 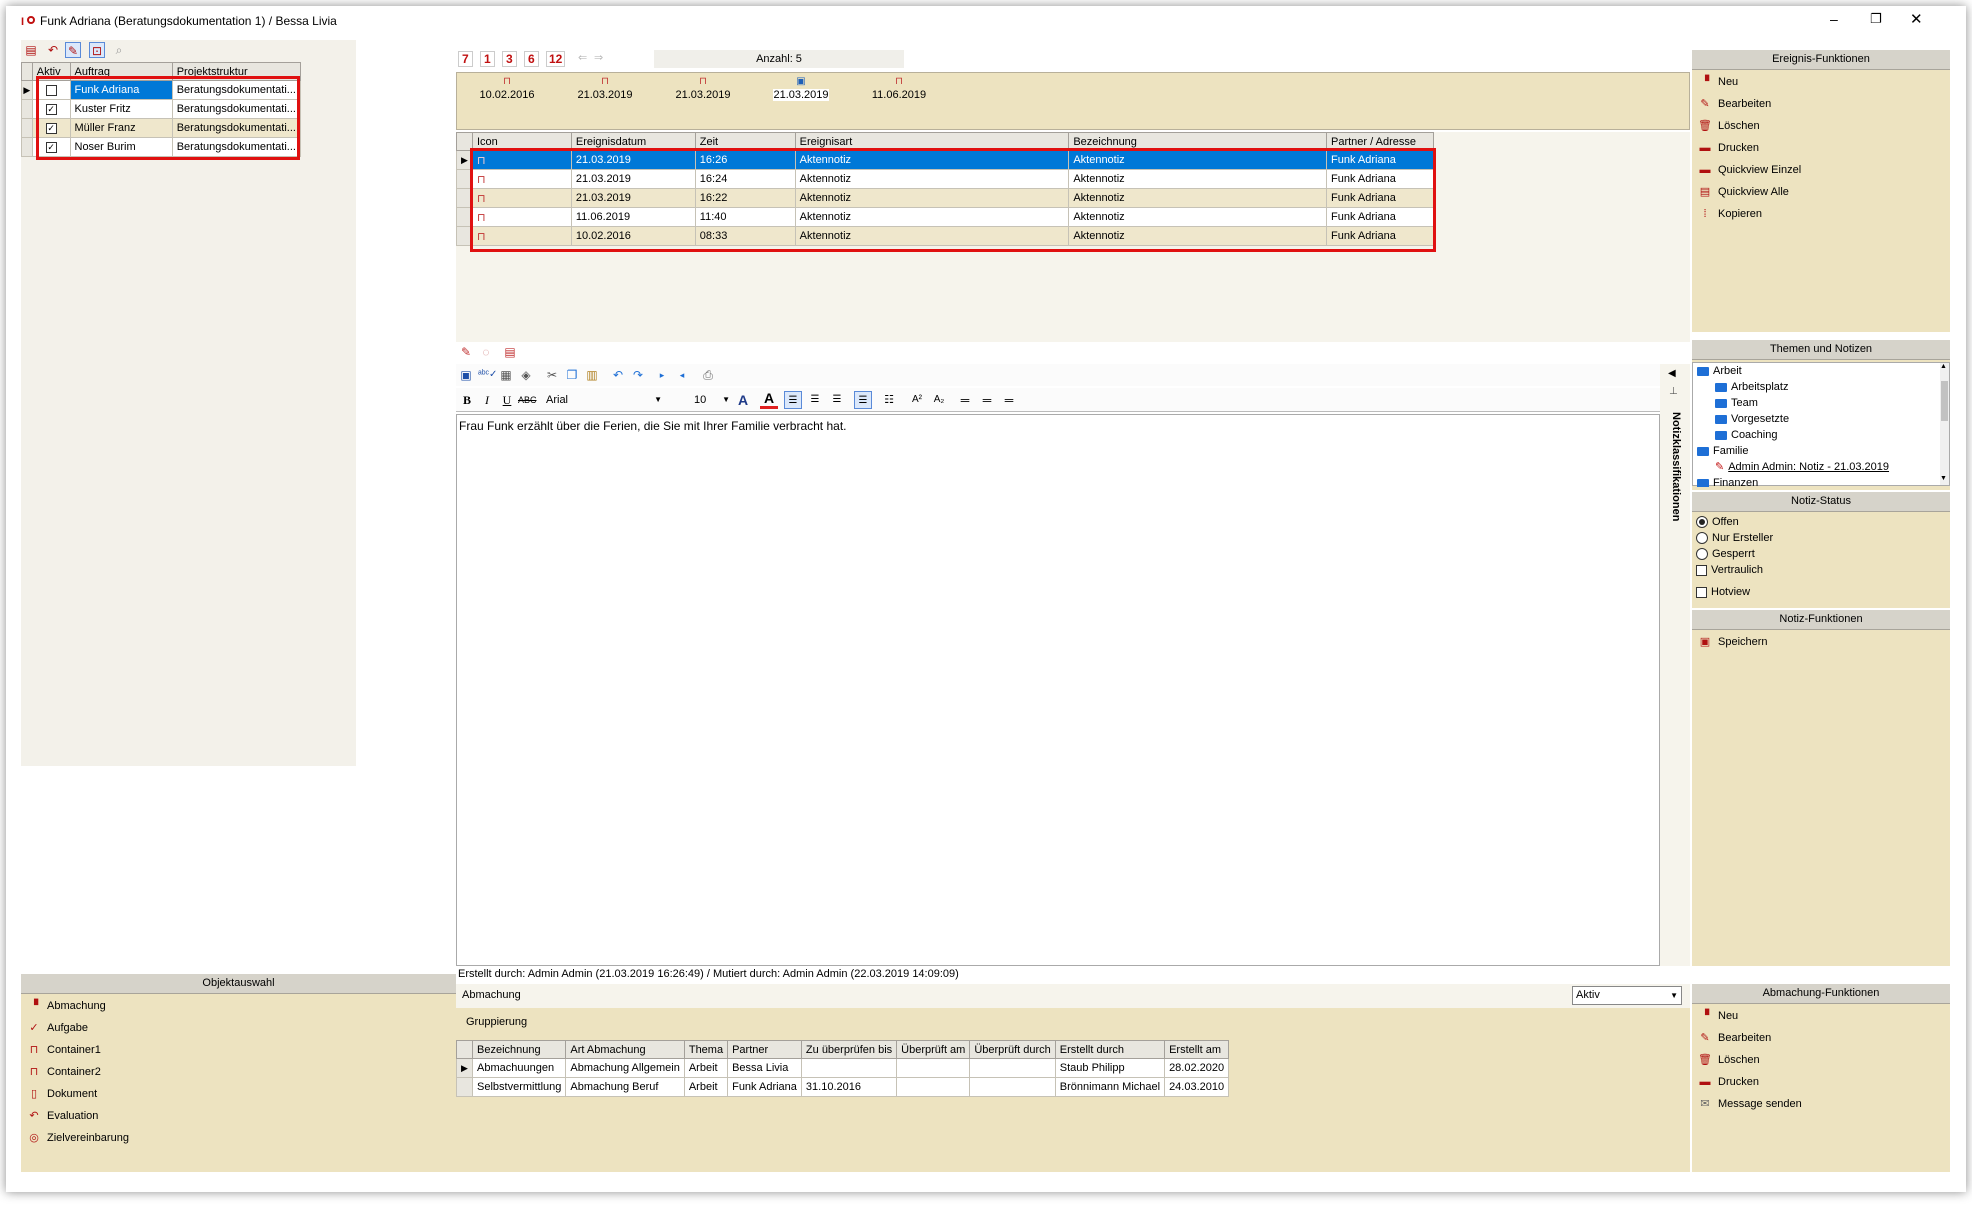 What do you see at coordinates (1012, 1049) in the screenshot?
I see `col-ueberprueft-durch: Überprüft durch` at bounding box center [1012, 1049].